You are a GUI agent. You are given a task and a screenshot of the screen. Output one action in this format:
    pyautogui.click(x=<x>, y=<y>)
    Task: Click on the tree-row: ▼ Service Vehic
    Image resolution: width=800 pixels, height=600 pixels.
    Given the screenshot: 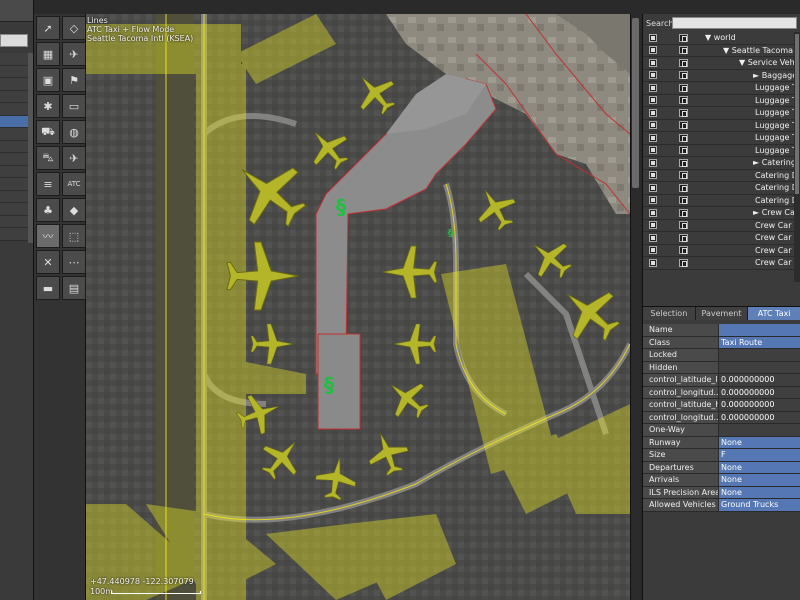 What is the action you would take?
    pyautogui.click(x=721, y=63)
    